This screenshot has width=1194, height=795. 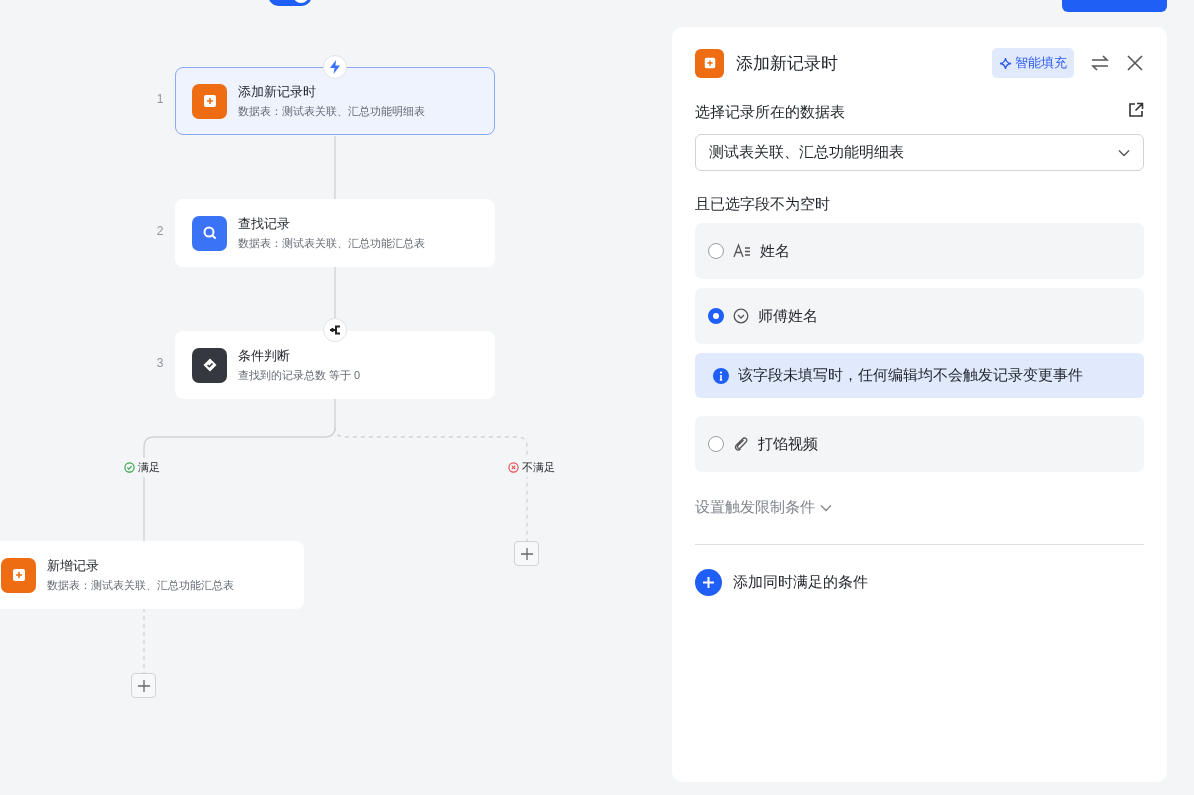 I want to click on table-select: 测试表关联、汇总功能明细表, so click(x=919, y=152).